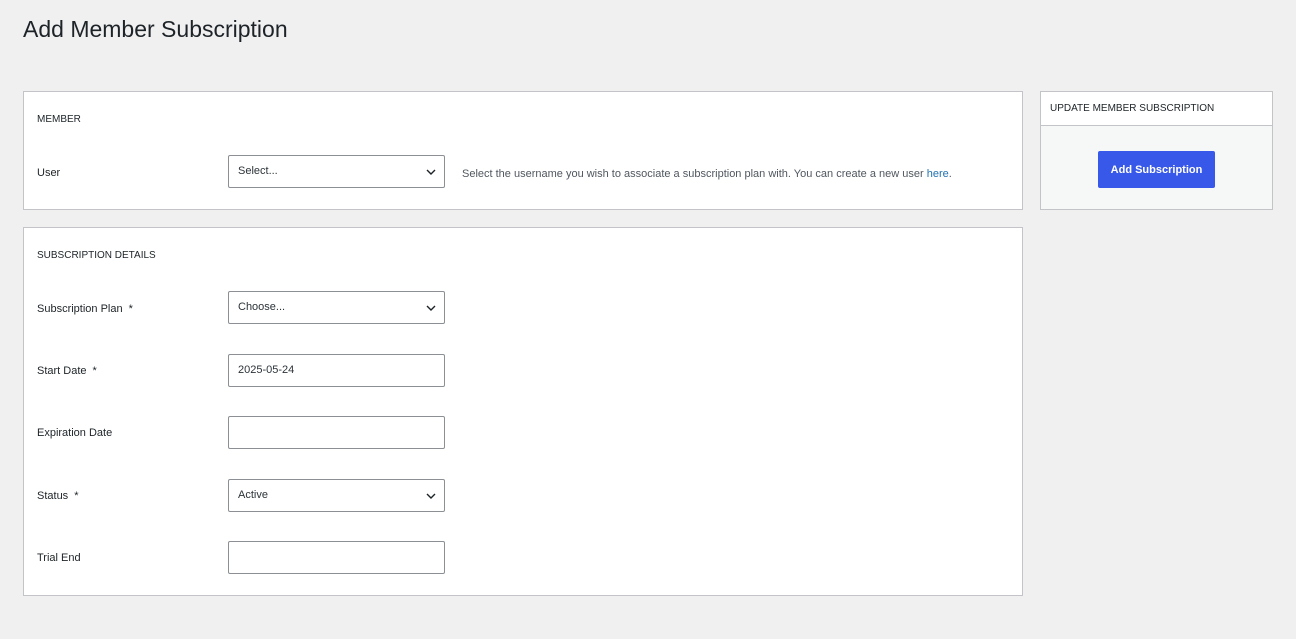 The image size is (1296, 639). Describe the element at coordinates (58, 496) in the screenshot. I see `status-label: Status *` at that location.